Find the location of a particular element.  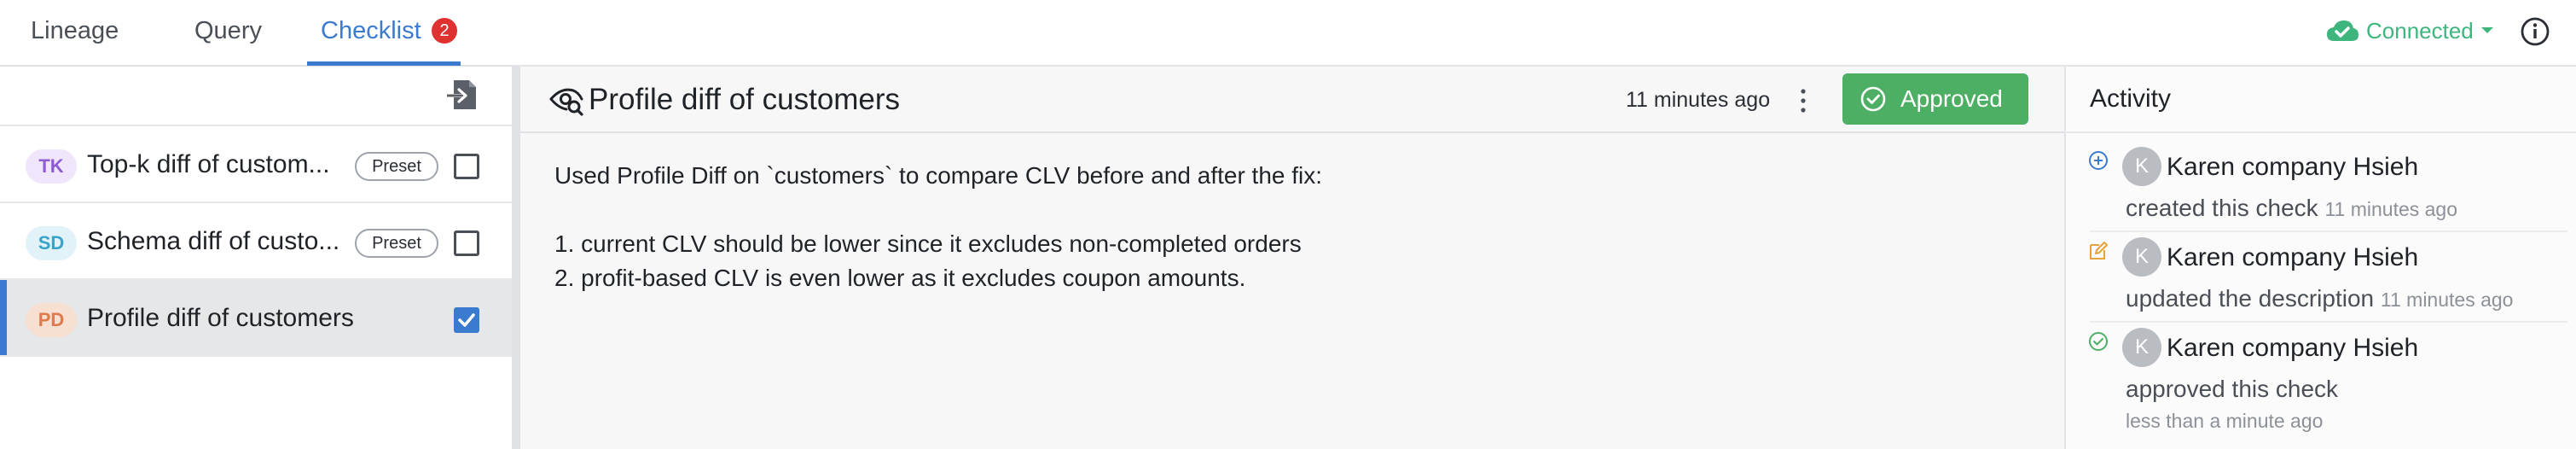

check-title: Profile diff of customers is located at coordinates (744, 100).